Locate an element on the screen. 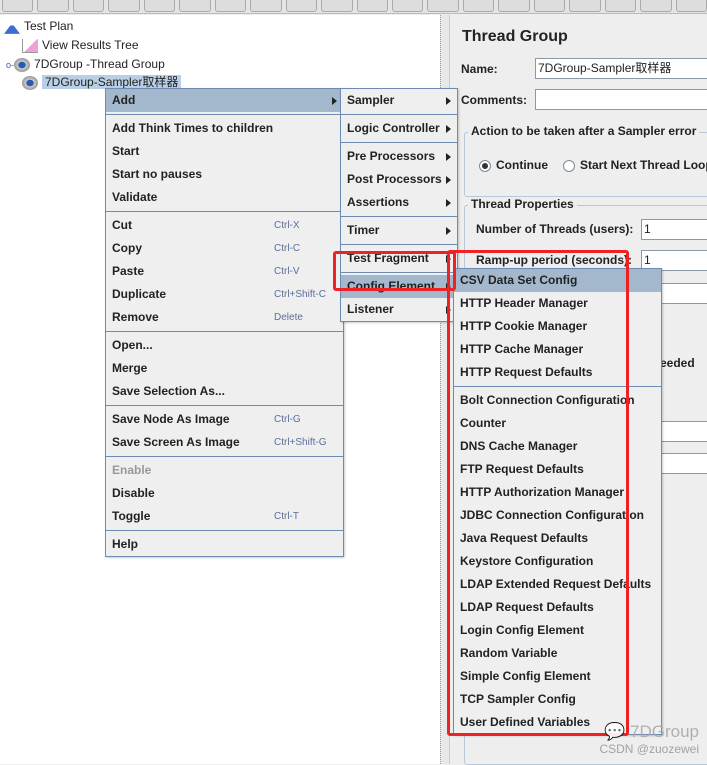 The image size is (707, 765). menu-item-label: Assertions is located at coordinates (378, 202).